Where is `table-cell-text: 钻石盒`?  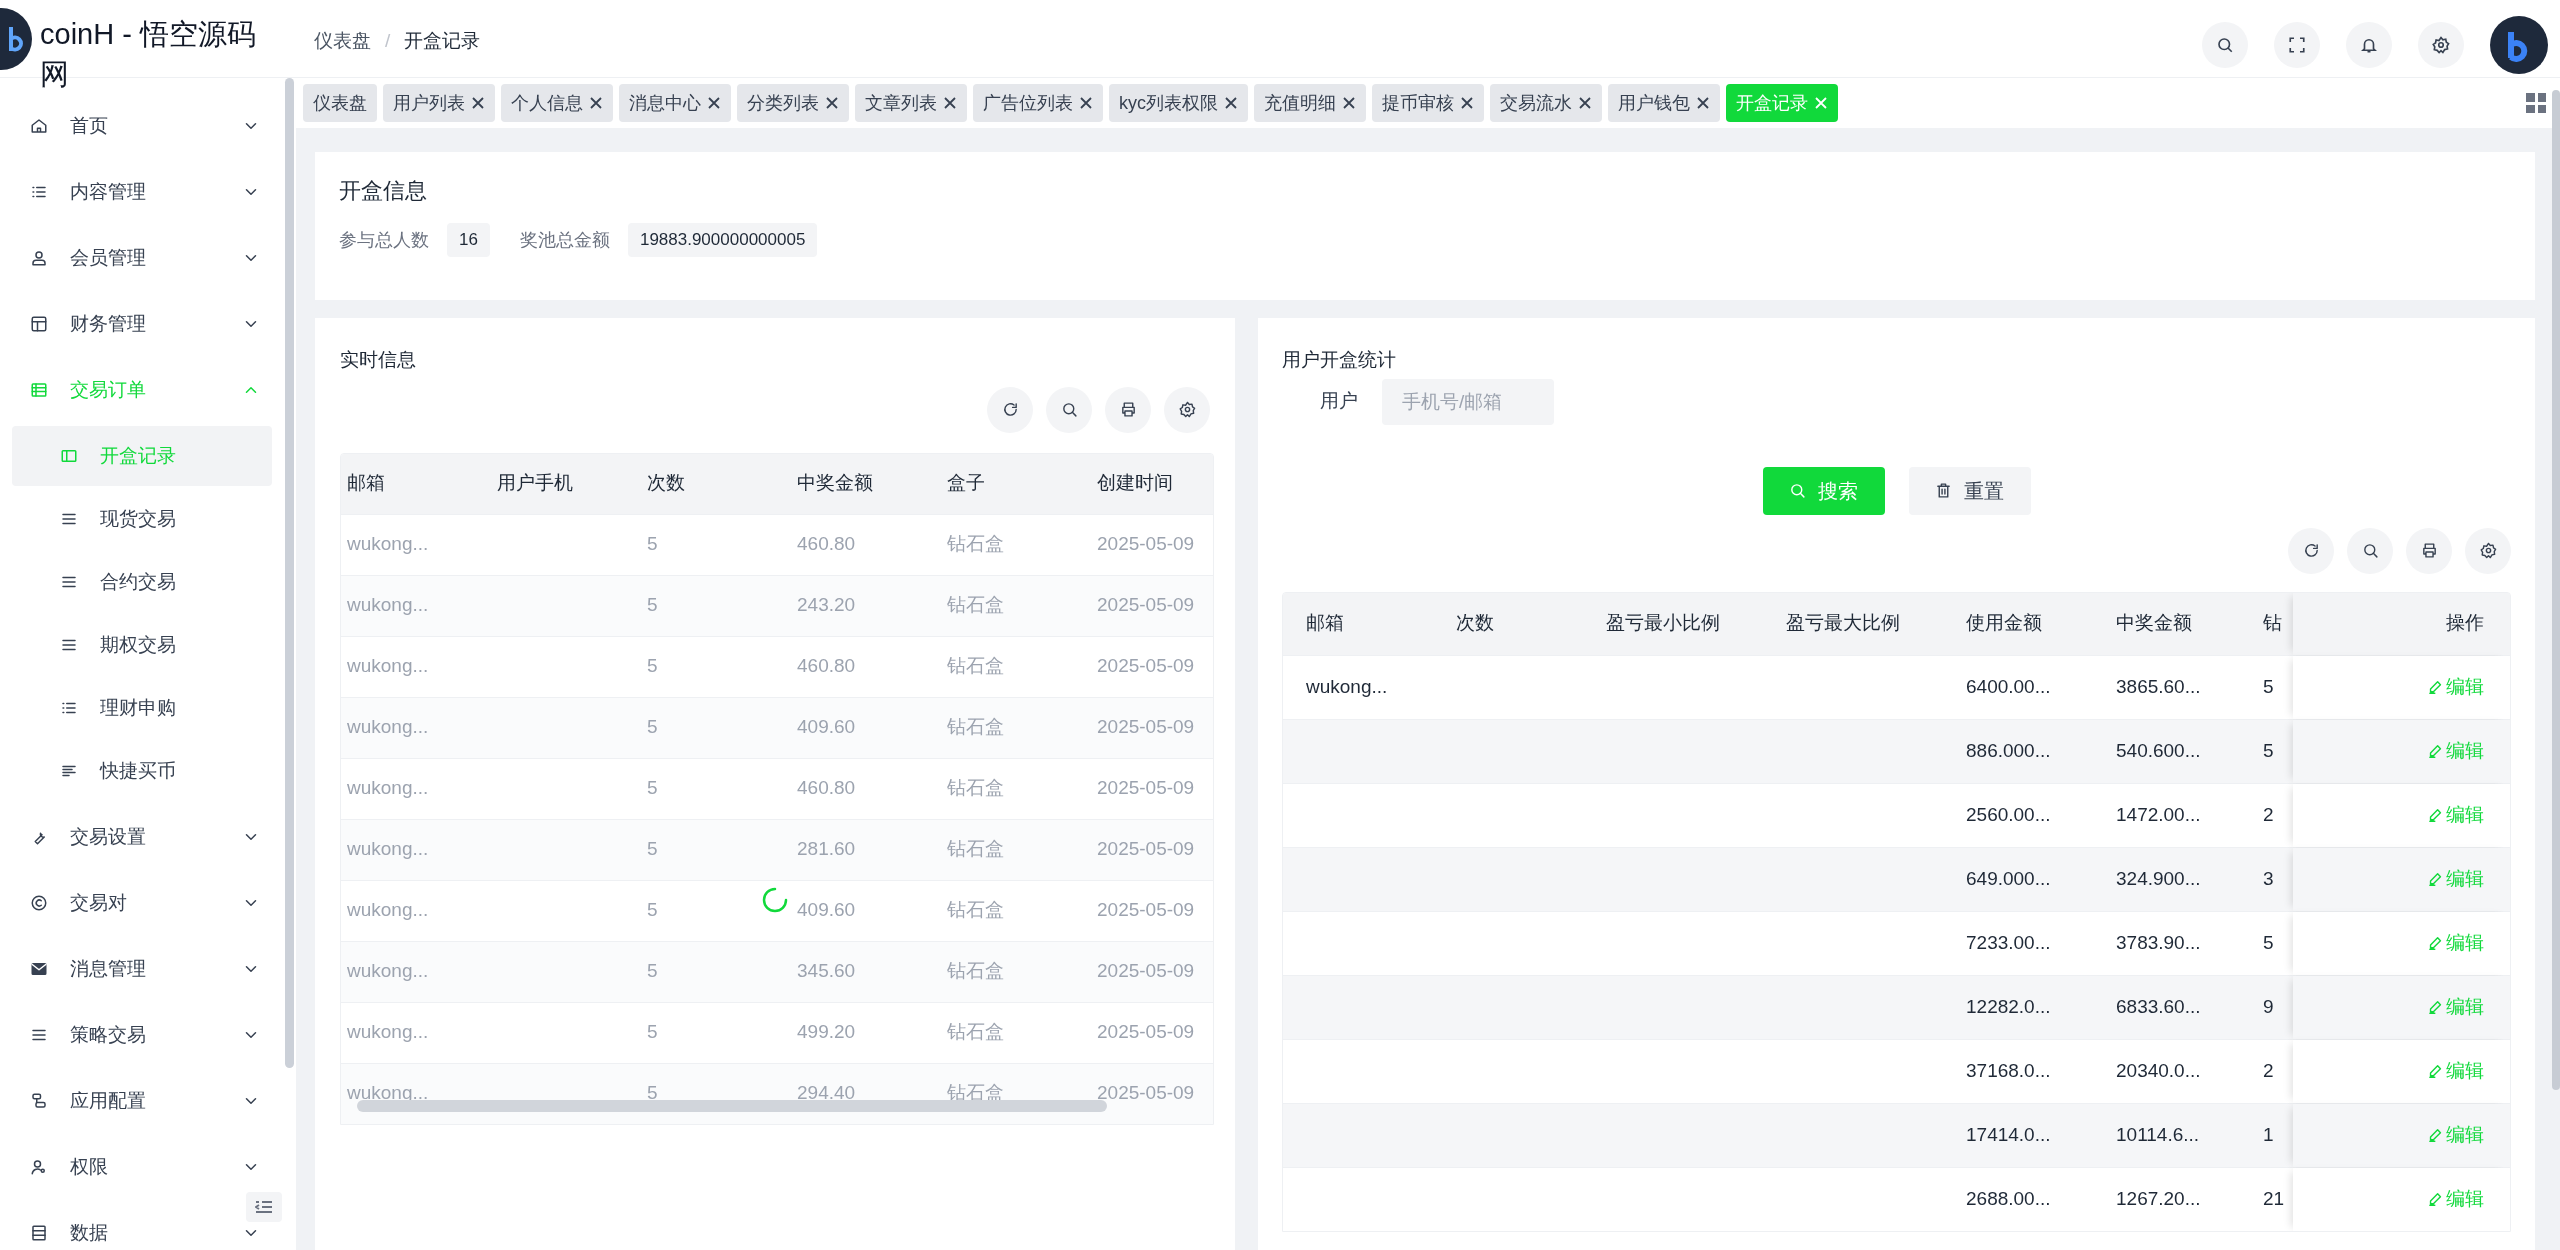 table-cell-text: 钻石盒 is located at coordinates (975, 910).